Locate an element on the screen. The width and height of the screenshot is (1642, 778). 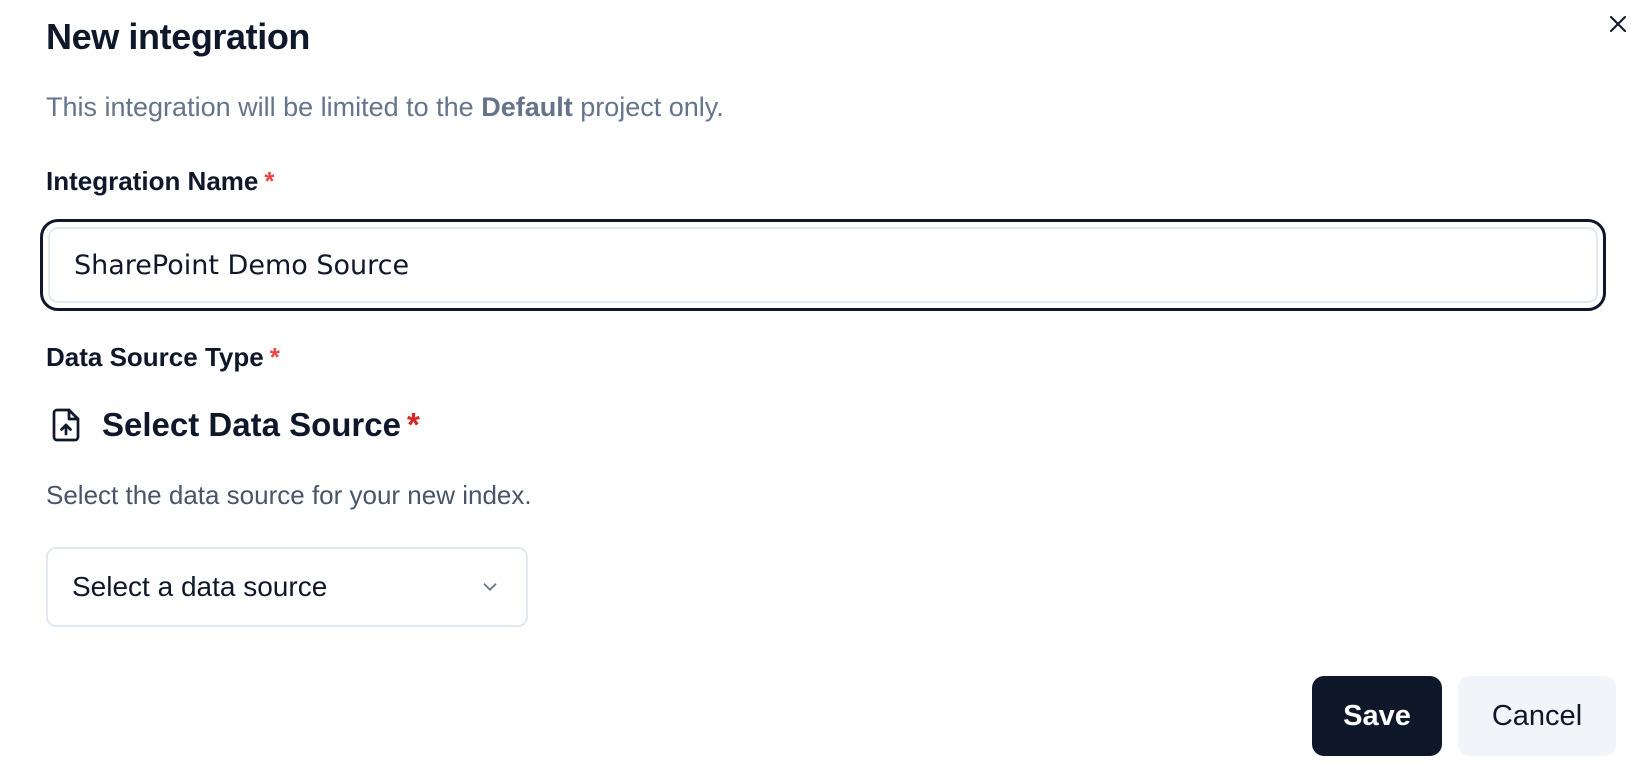
cancel-button: Cancel is located at coordinates (1537, 716).